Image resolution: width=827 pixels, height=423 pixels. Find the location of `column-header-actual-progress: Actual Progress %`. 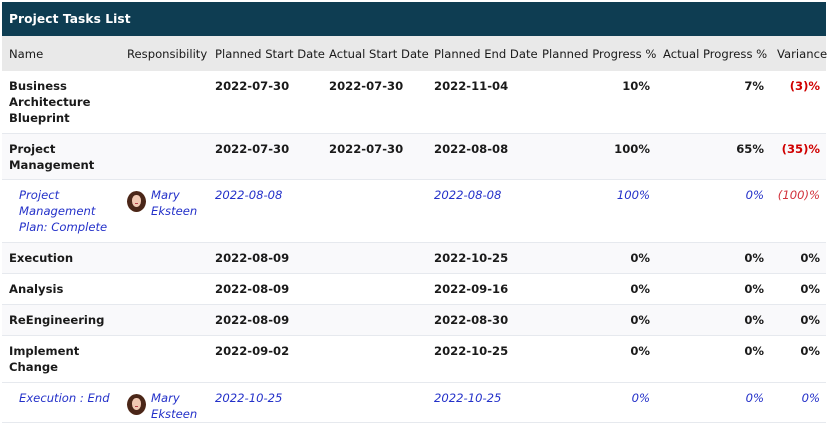

column-header-actual-progress: Actual Progress % is located at coordinates (713, 53).